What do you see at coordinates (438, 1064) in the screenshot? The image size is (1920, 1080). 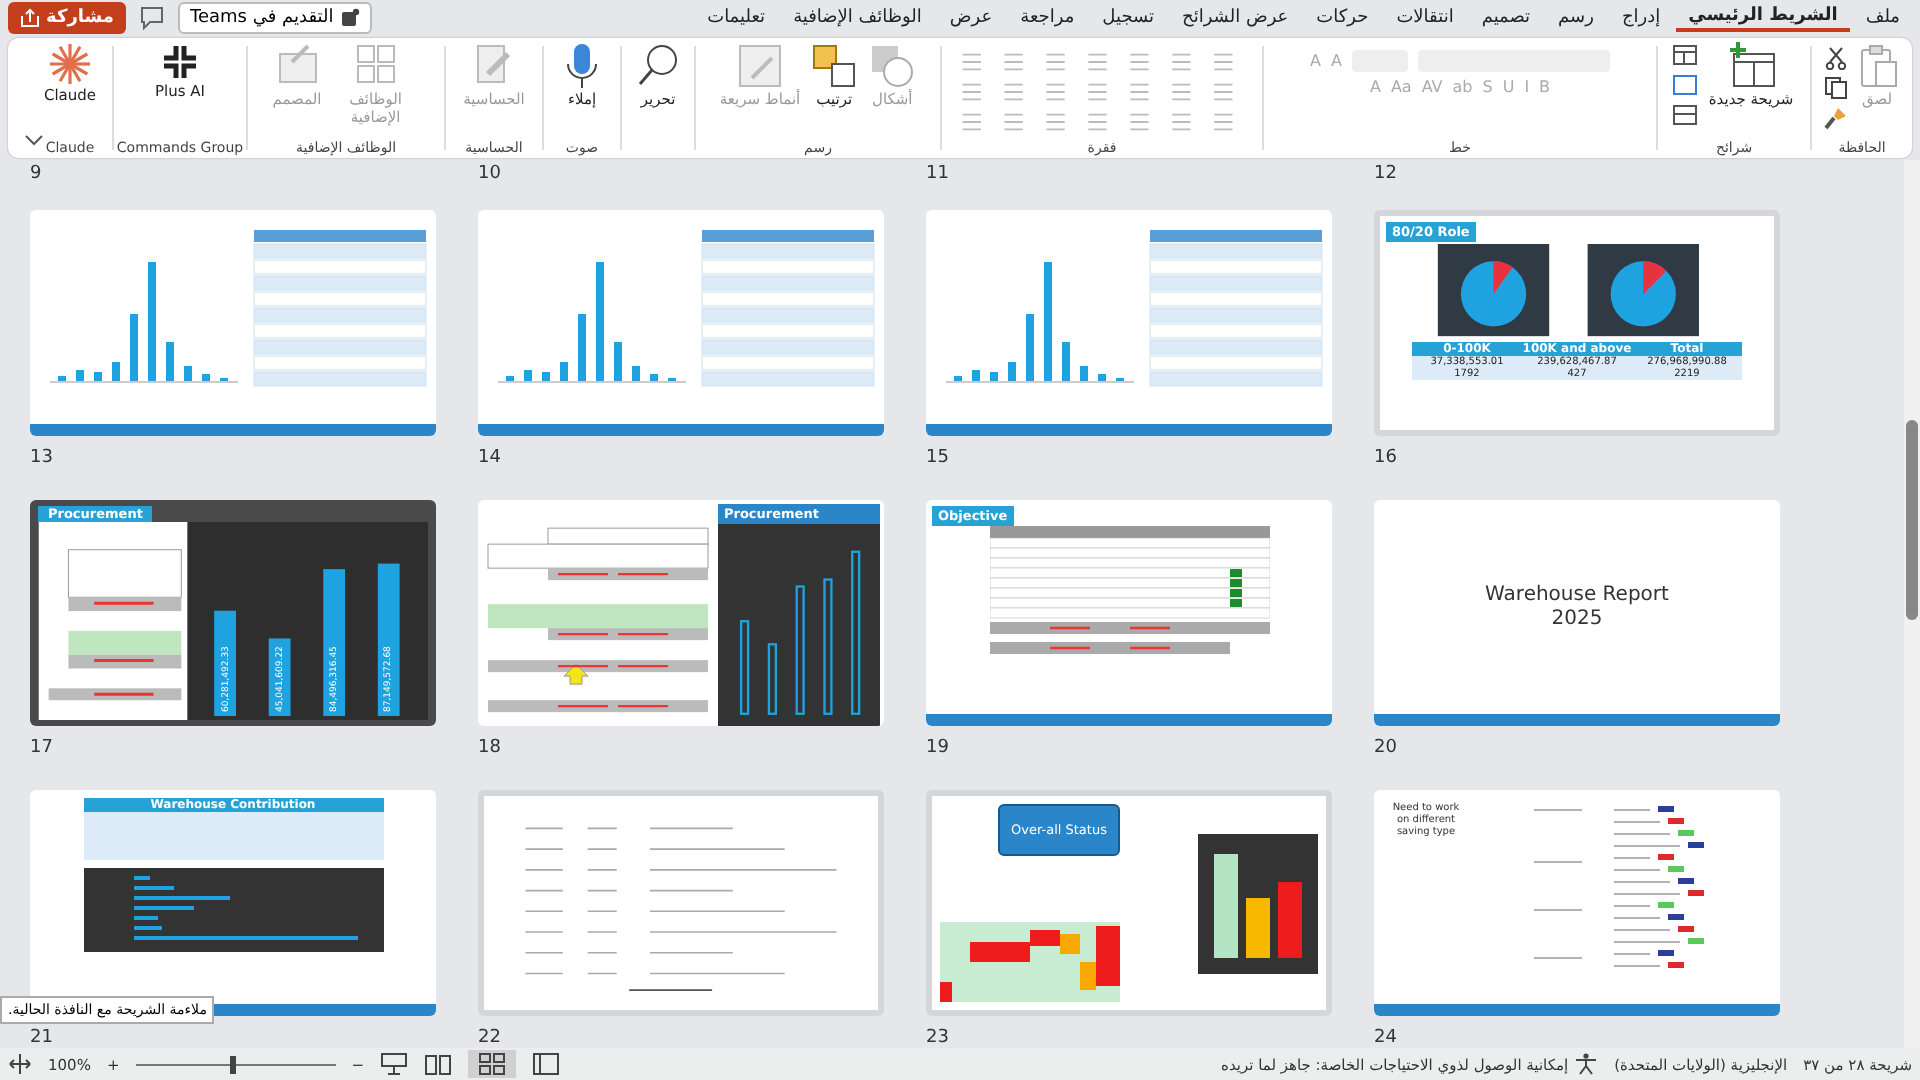 I see `book-icon` at bounding box center [438, 1064].